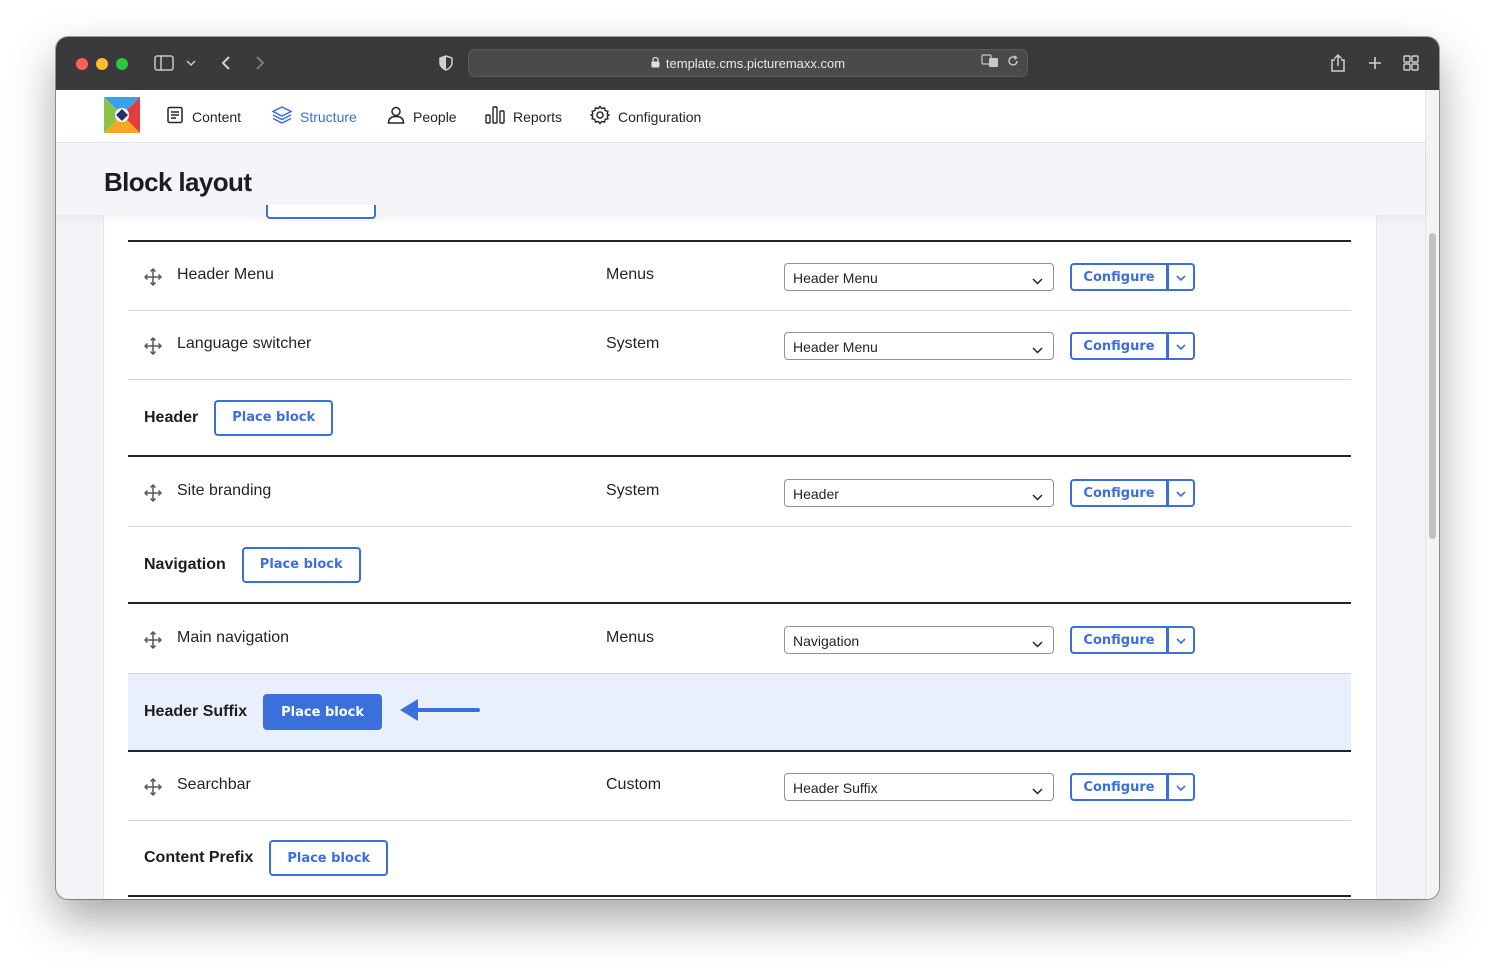  What do you see at coordinates (1432, 386) in the screenshot?
I see `scrollbar-thumb` at bounding box center [1432, 386].